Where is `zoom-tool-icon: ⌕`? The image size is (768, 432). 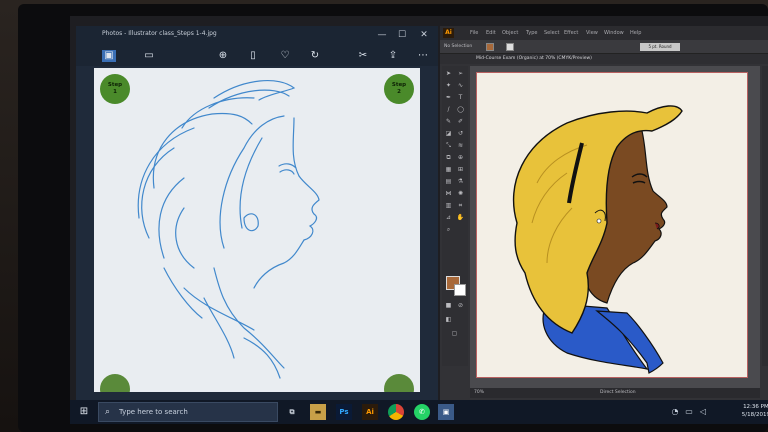 zoom-tool-icon: ⌕ is located at coordinates (448, 230).